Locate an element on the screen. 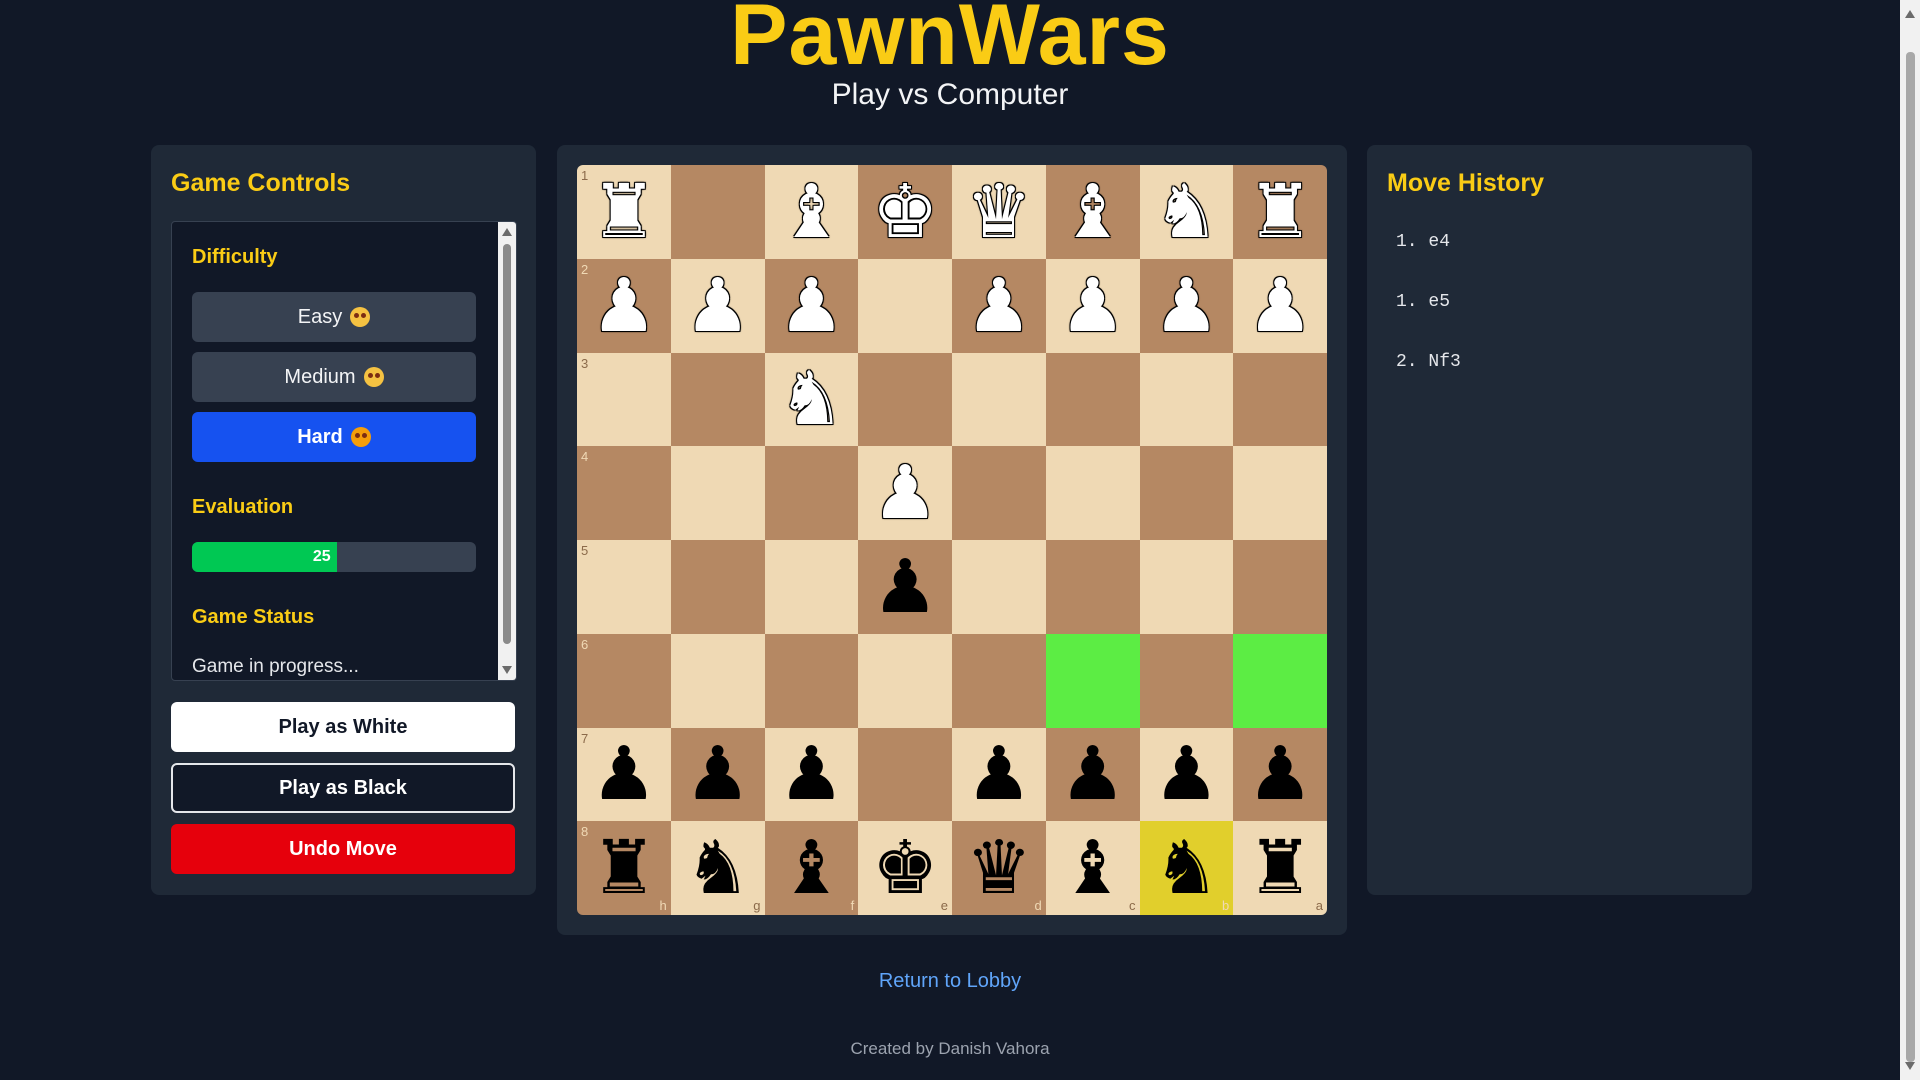  white-knight-icon: ♞ is located at coordinates (1186, 212).